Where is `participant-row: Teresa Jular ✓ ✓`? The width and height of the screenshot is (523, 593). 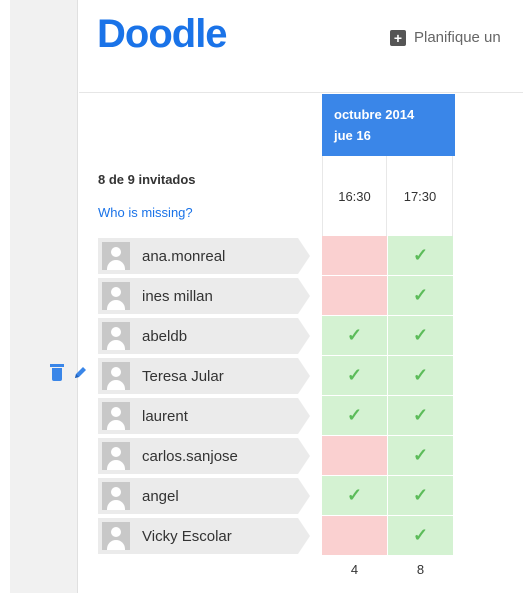 participant-row: Teresa Jular ✓ ✓ is located at coordinates (276, 376).